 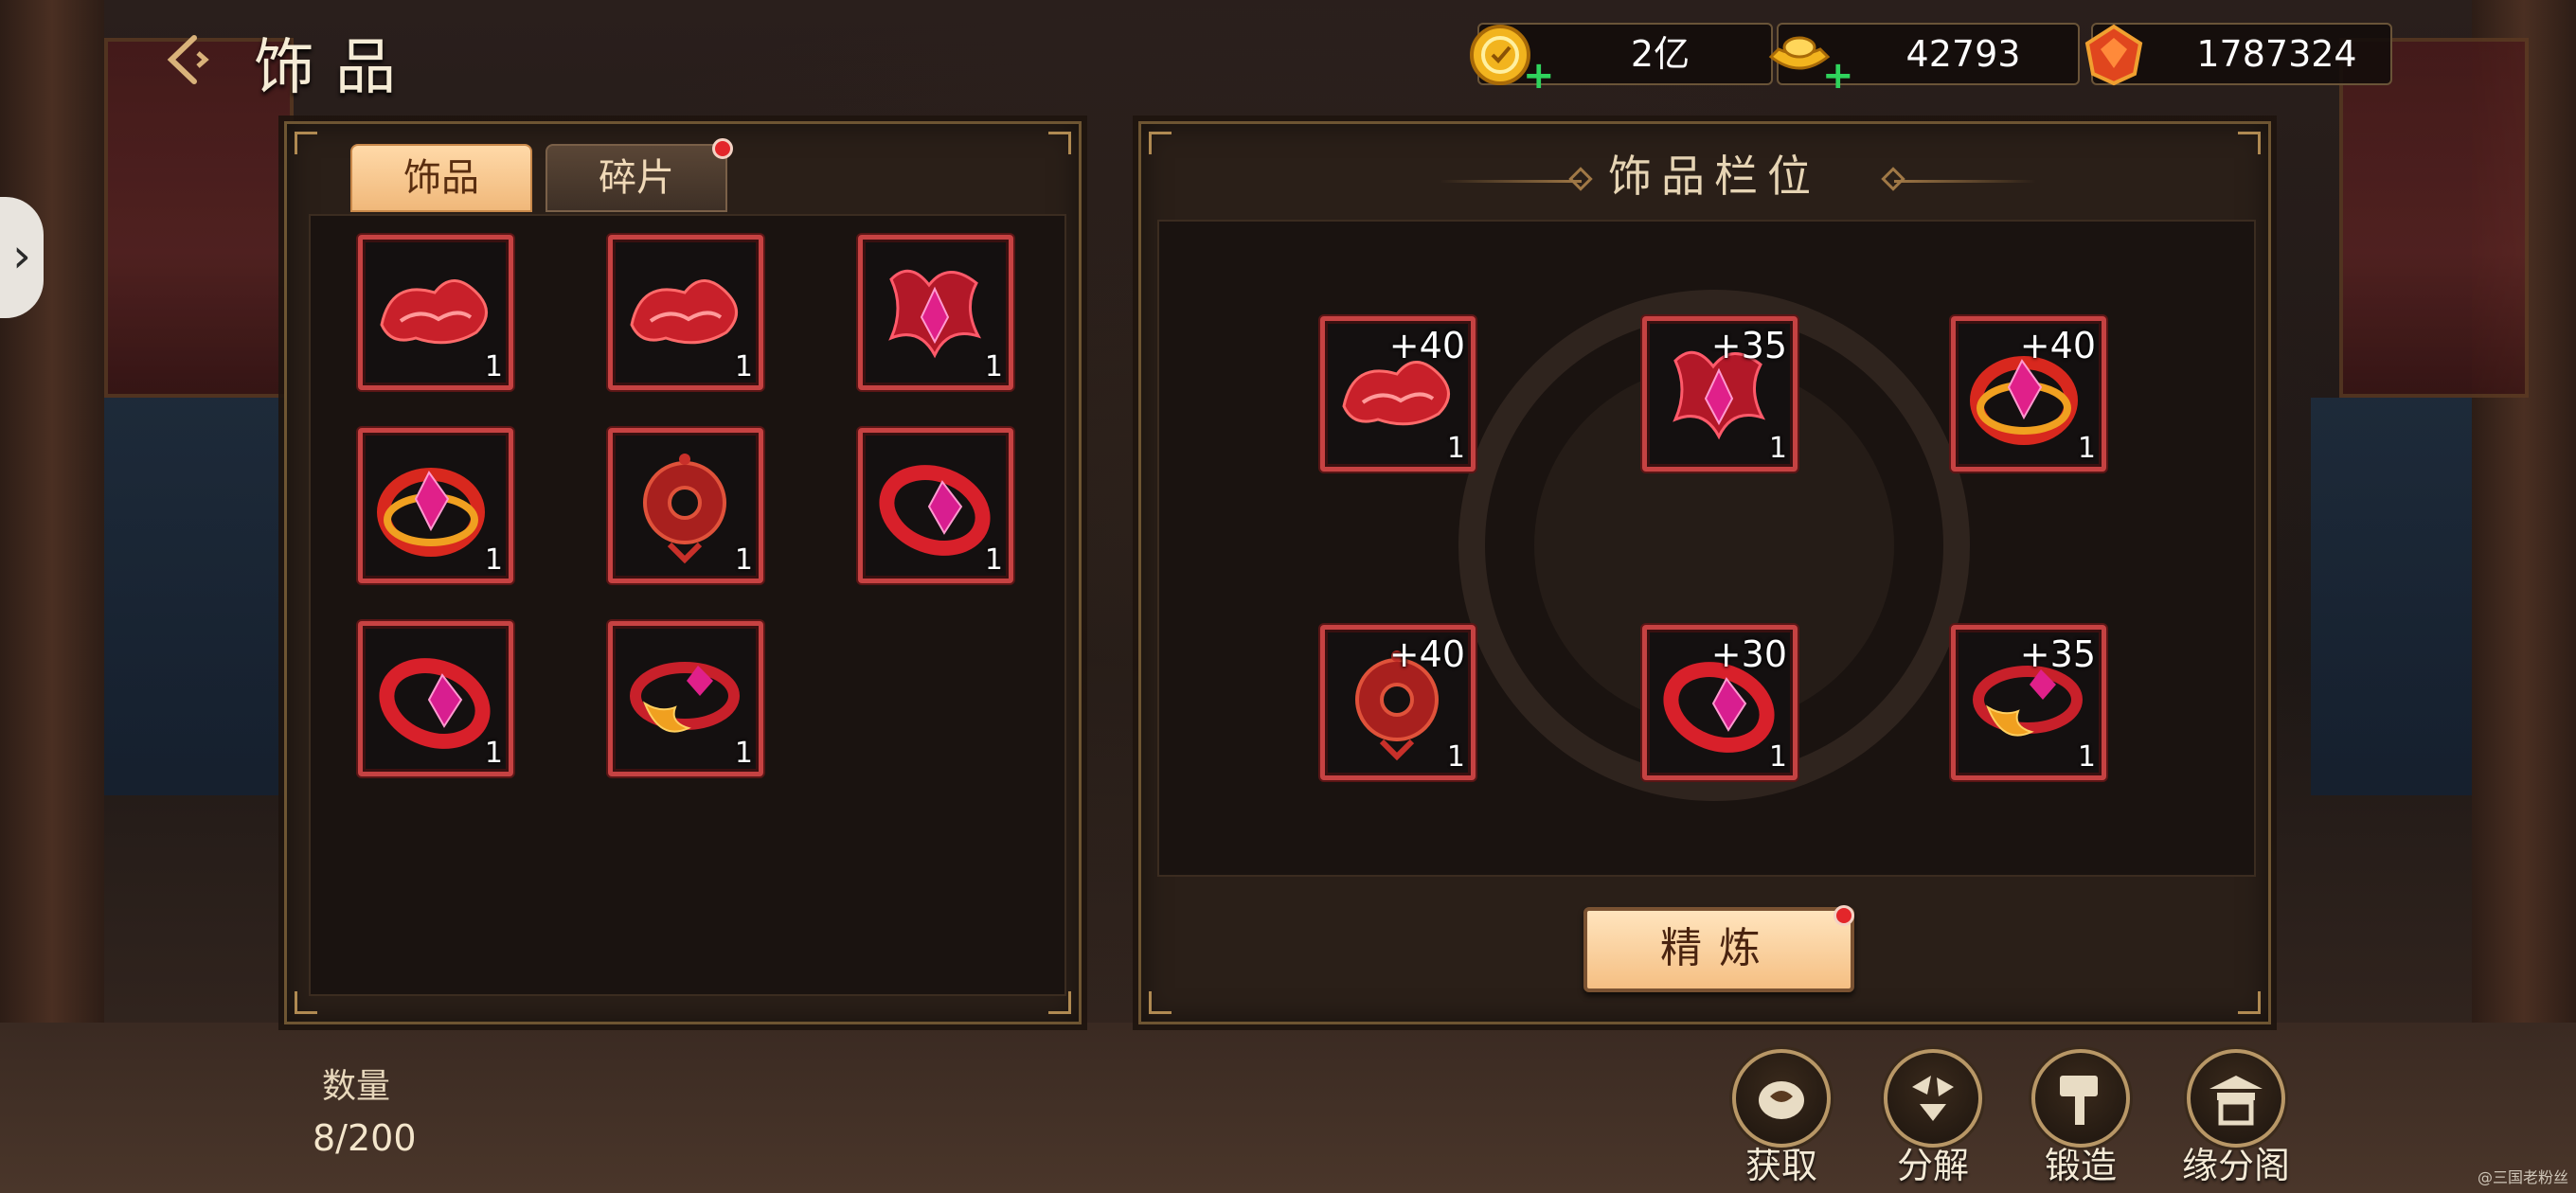 What do you see at coordinates (1963, 54) in the screenshot?
I see `ingot-value: 42793` at bounding box center [1963, 54].